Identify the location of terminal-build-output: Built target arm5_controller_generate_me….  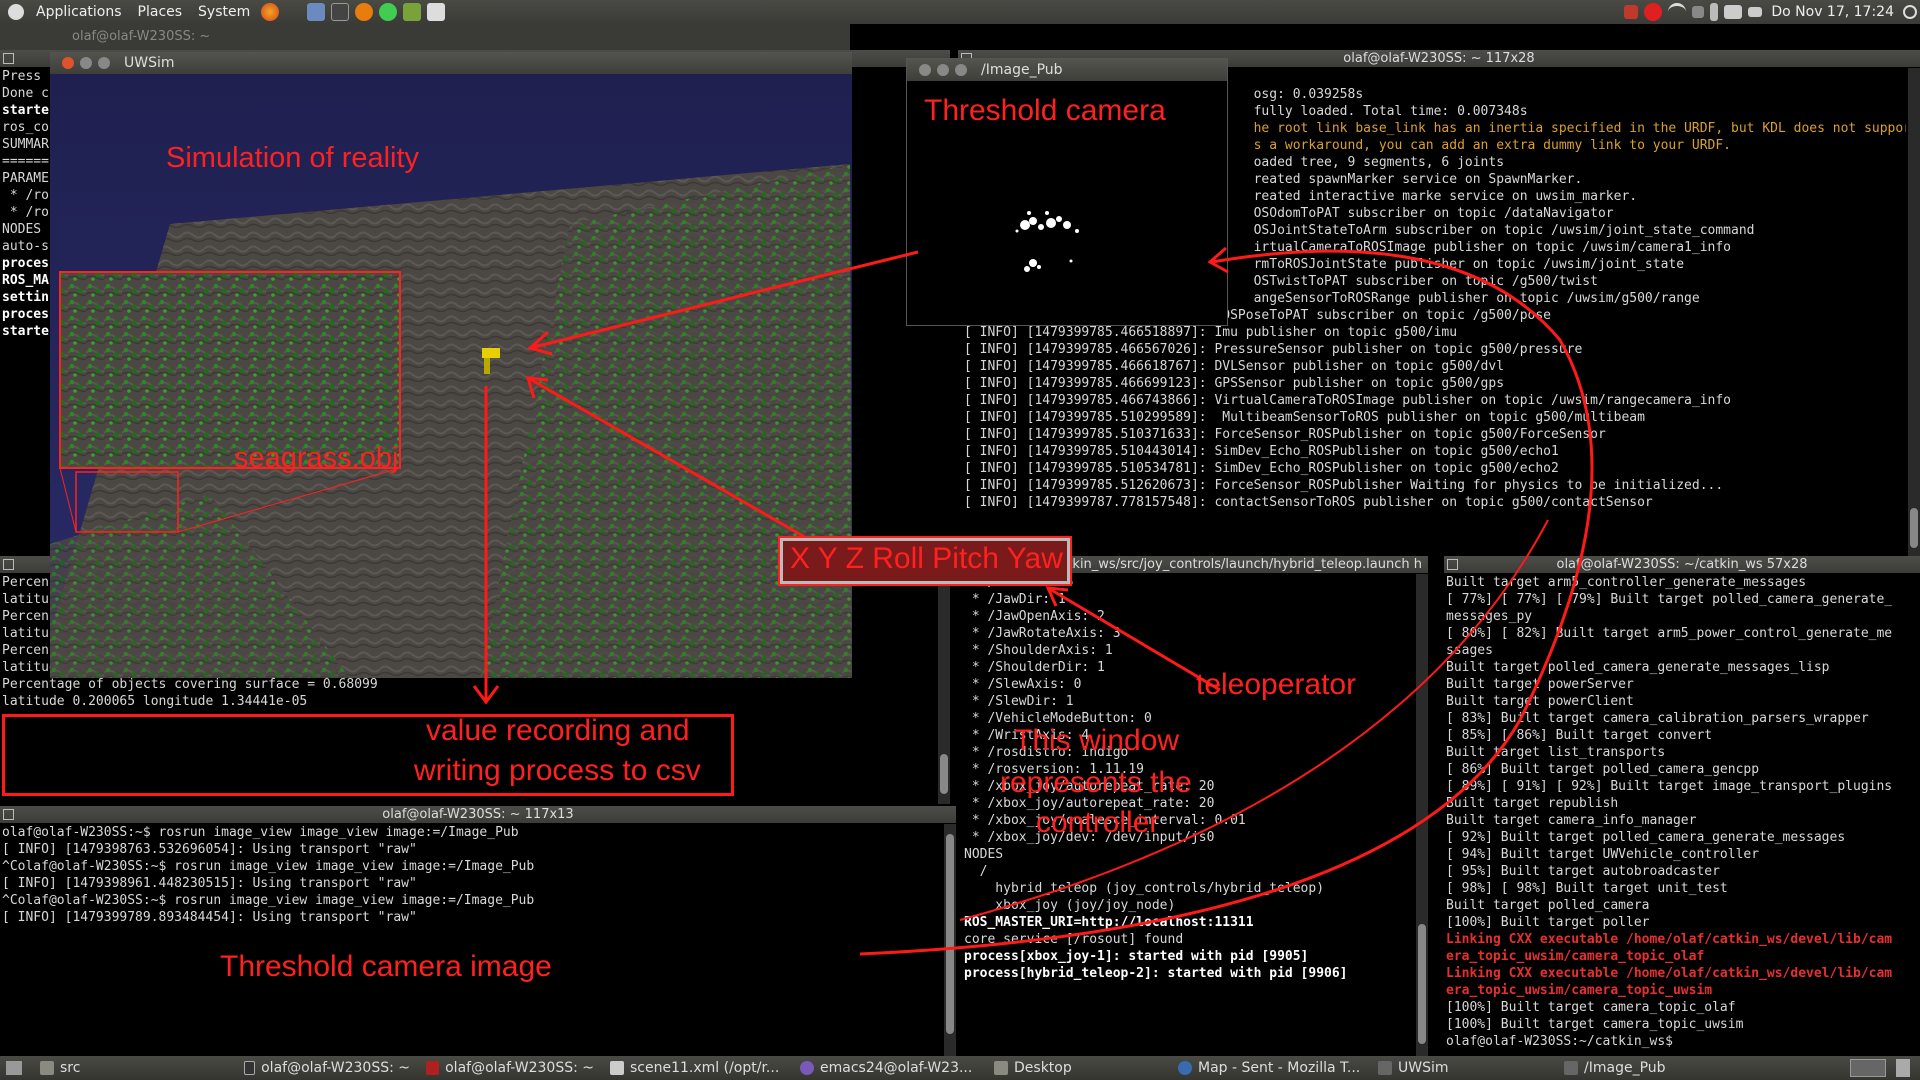
(1676, 815).